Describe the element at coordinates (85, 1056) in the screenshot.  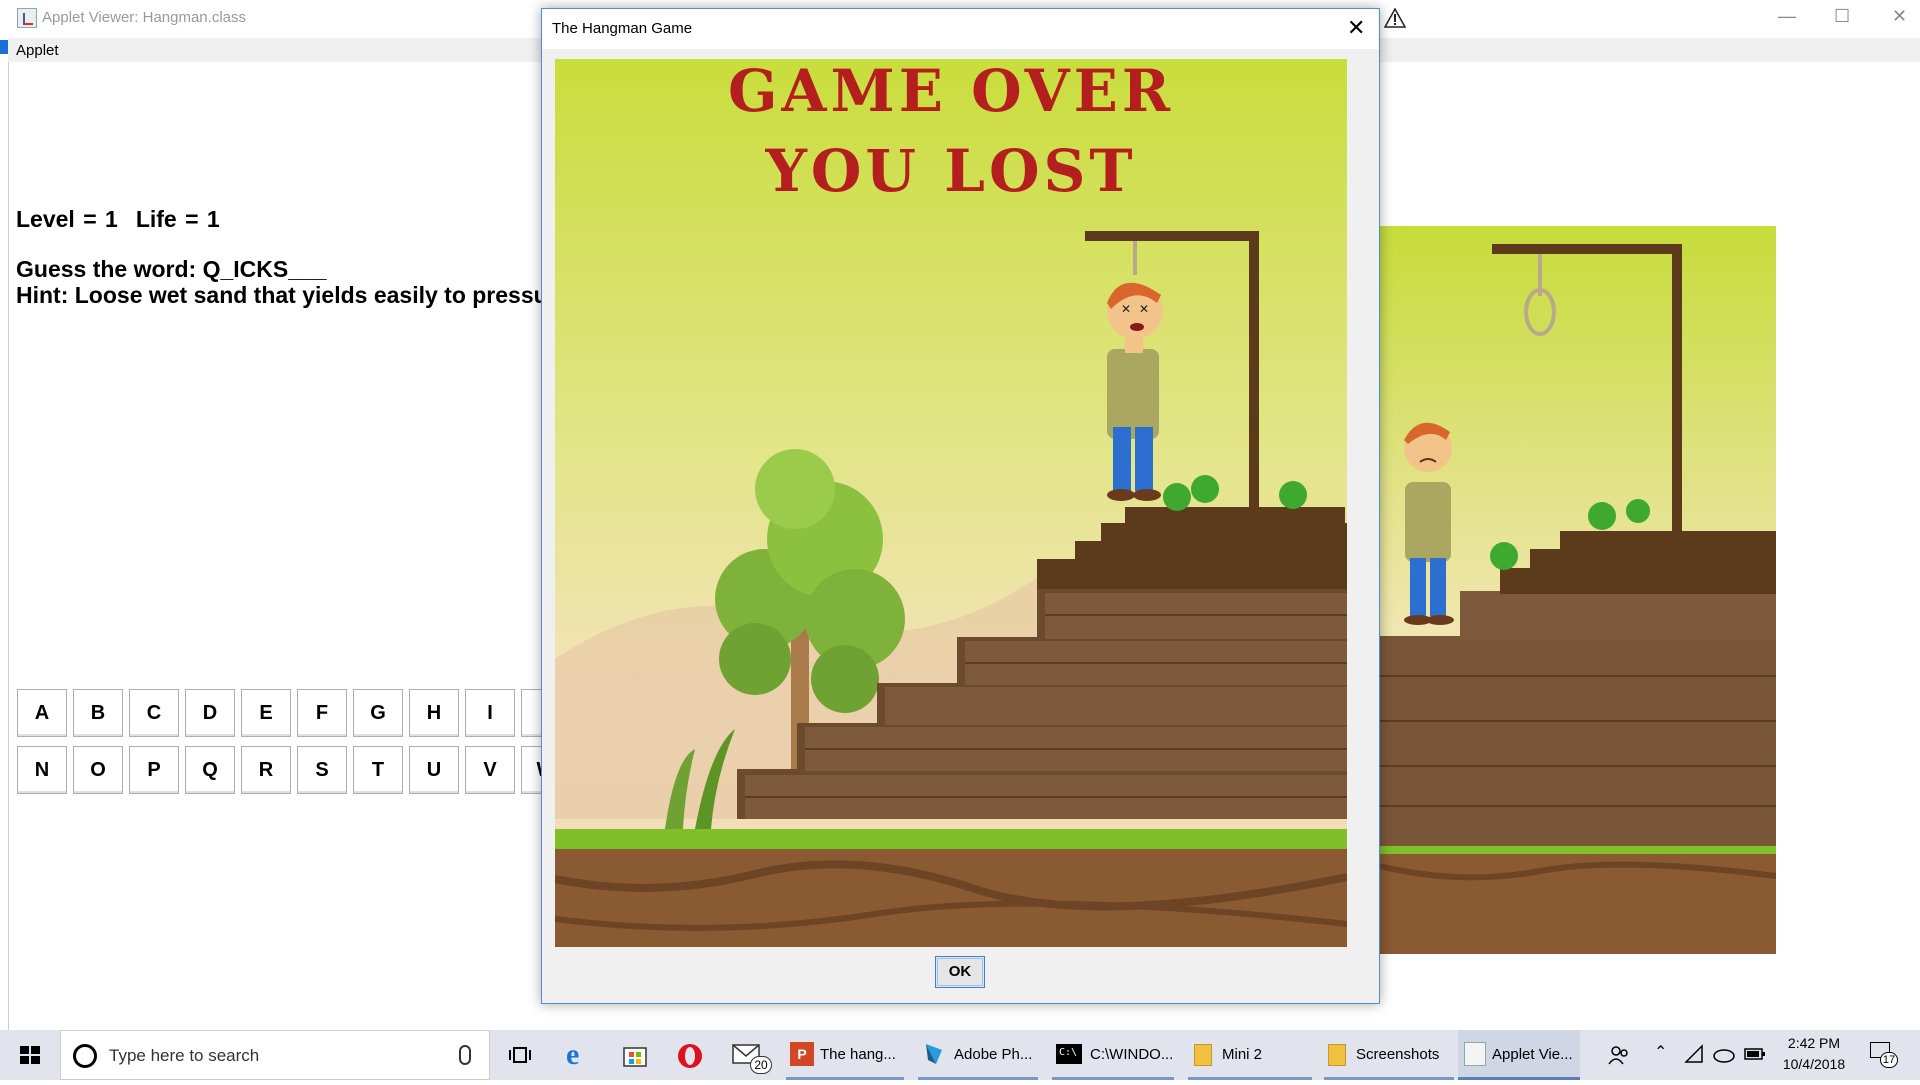
I see `cortana-icon` at that location.